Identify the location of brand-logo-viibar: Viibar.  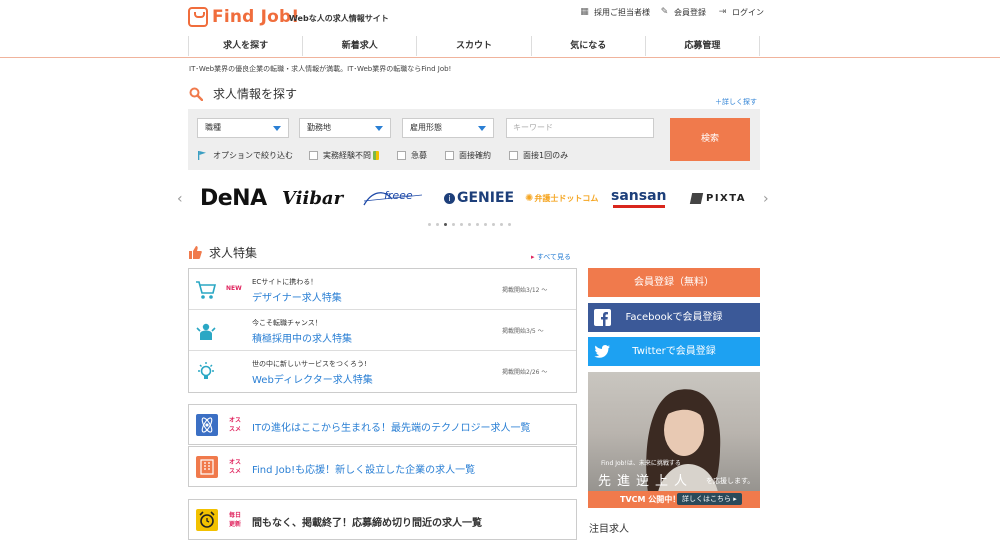
(312, 198).